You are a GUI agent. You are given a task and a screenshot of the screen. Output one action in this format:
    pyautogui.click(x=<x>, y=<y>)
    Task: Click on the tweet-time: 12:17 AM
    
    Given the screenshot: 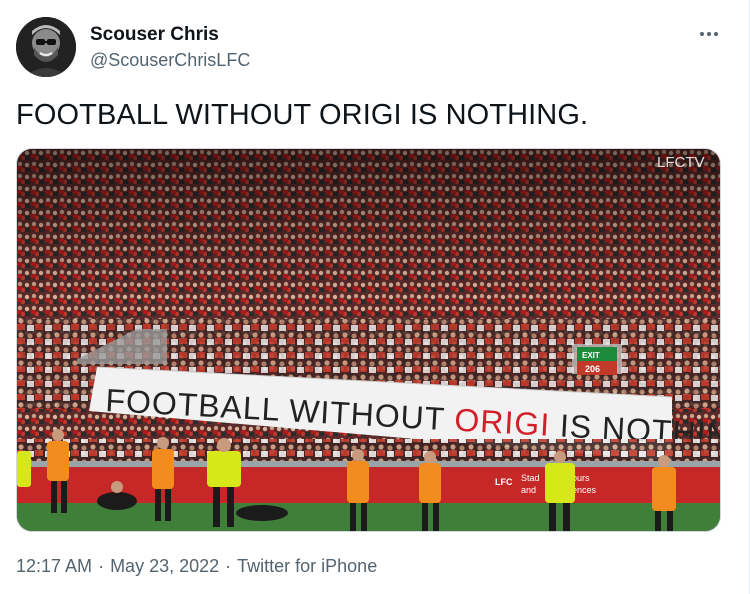 What is the action you would take?
    pyautogui.click(x=54, y=566)
    